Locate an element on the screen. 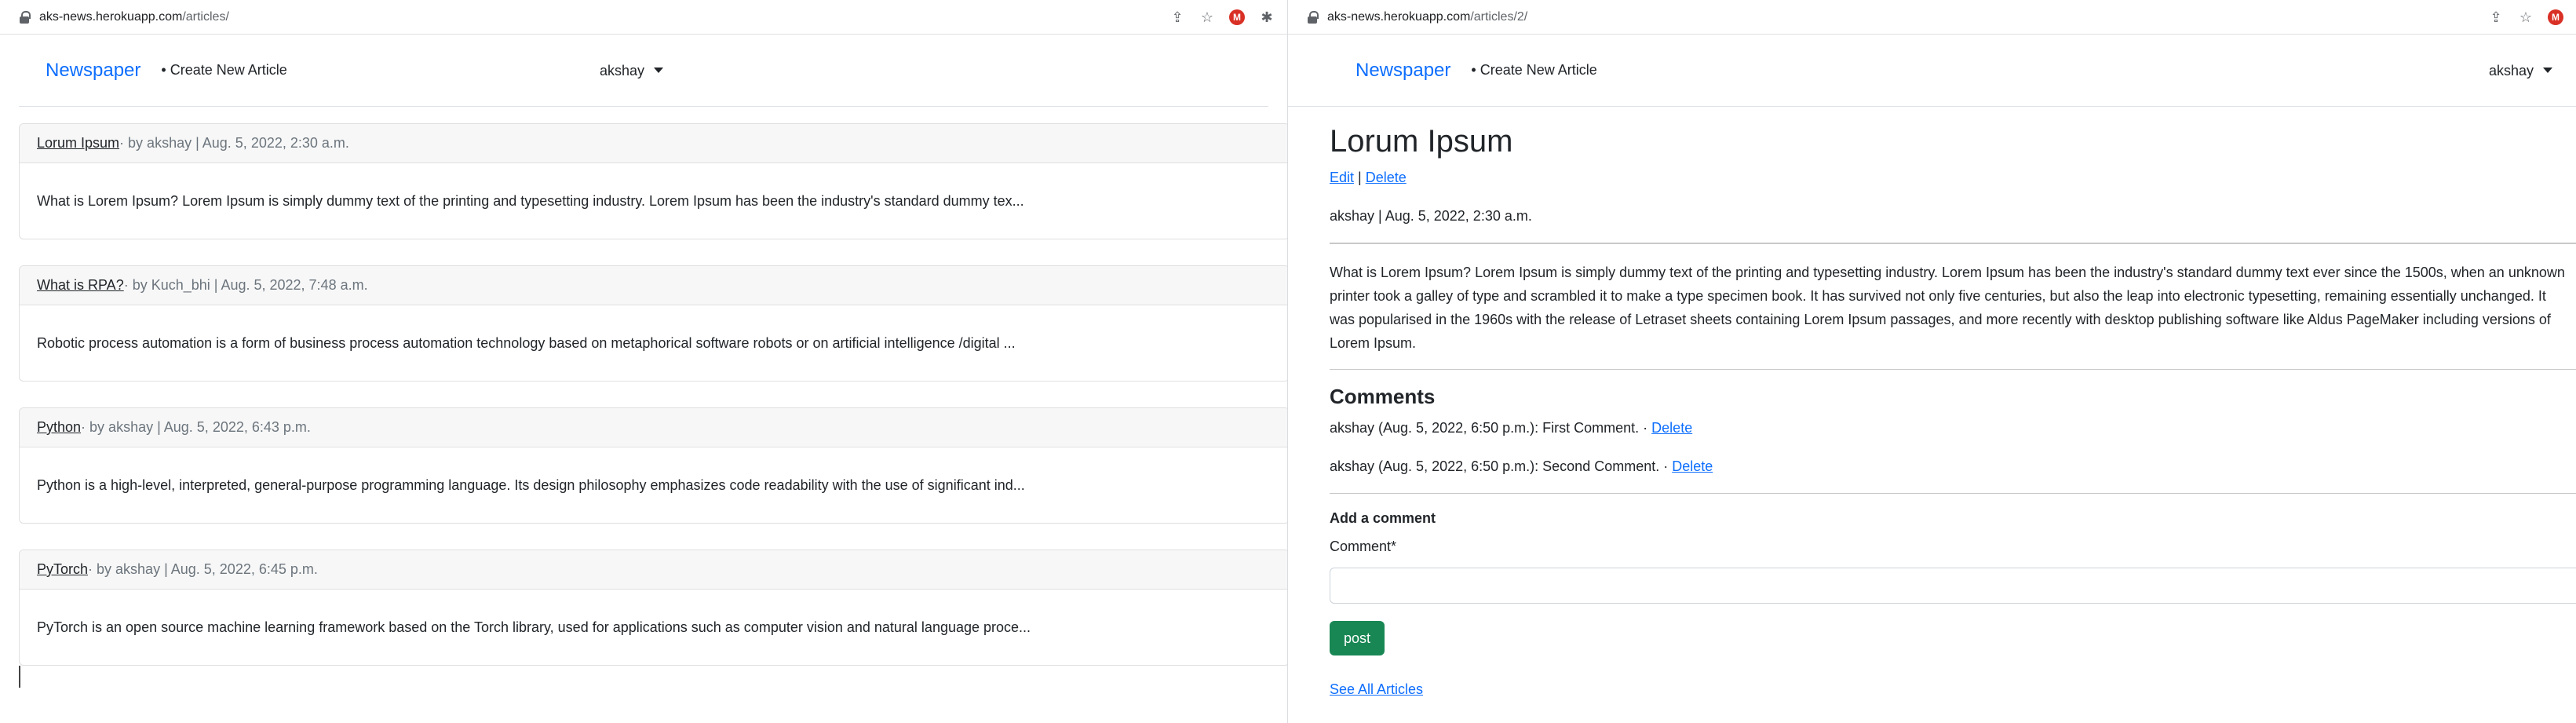 Image resolution: width=2576 pixels, height=723 pixels. text-cursor is located at coordinates (19, 677).